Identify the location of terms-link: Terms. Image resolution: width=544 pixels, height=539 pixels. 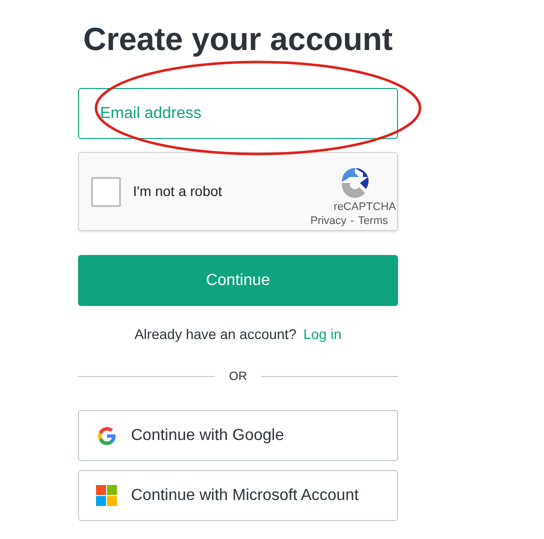
(373, 221).